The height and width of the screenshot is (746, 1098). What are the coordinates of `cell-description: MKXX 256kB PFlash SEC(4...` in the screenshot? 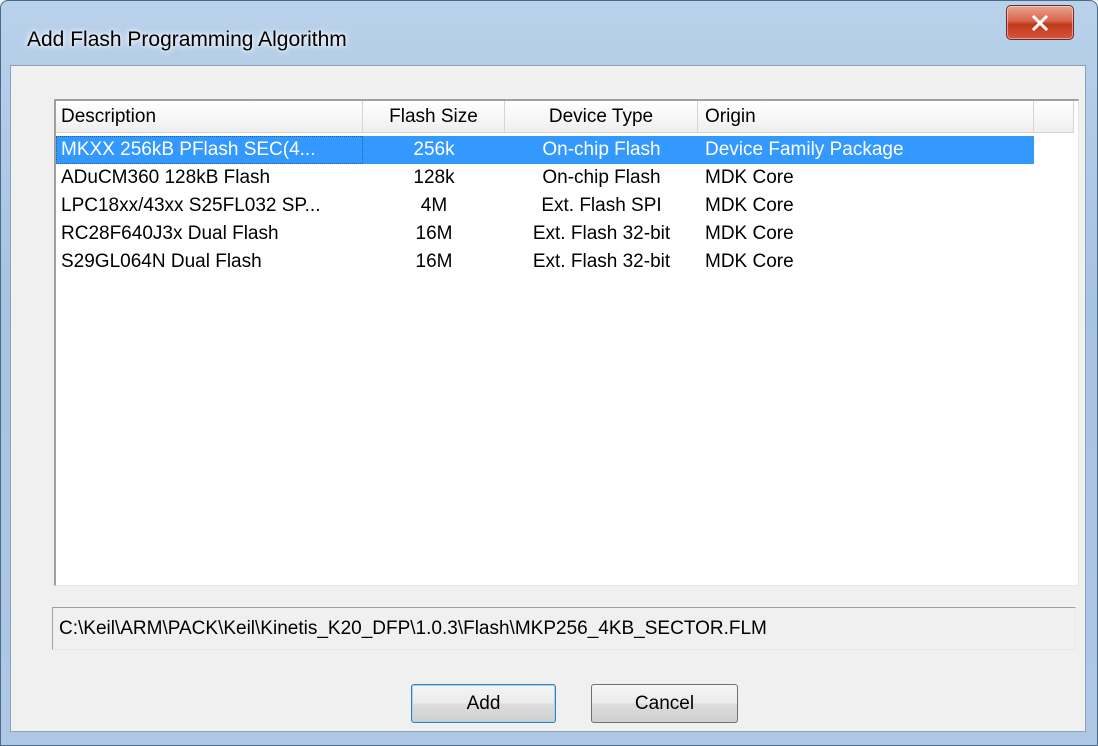 It's located at (209, 150).